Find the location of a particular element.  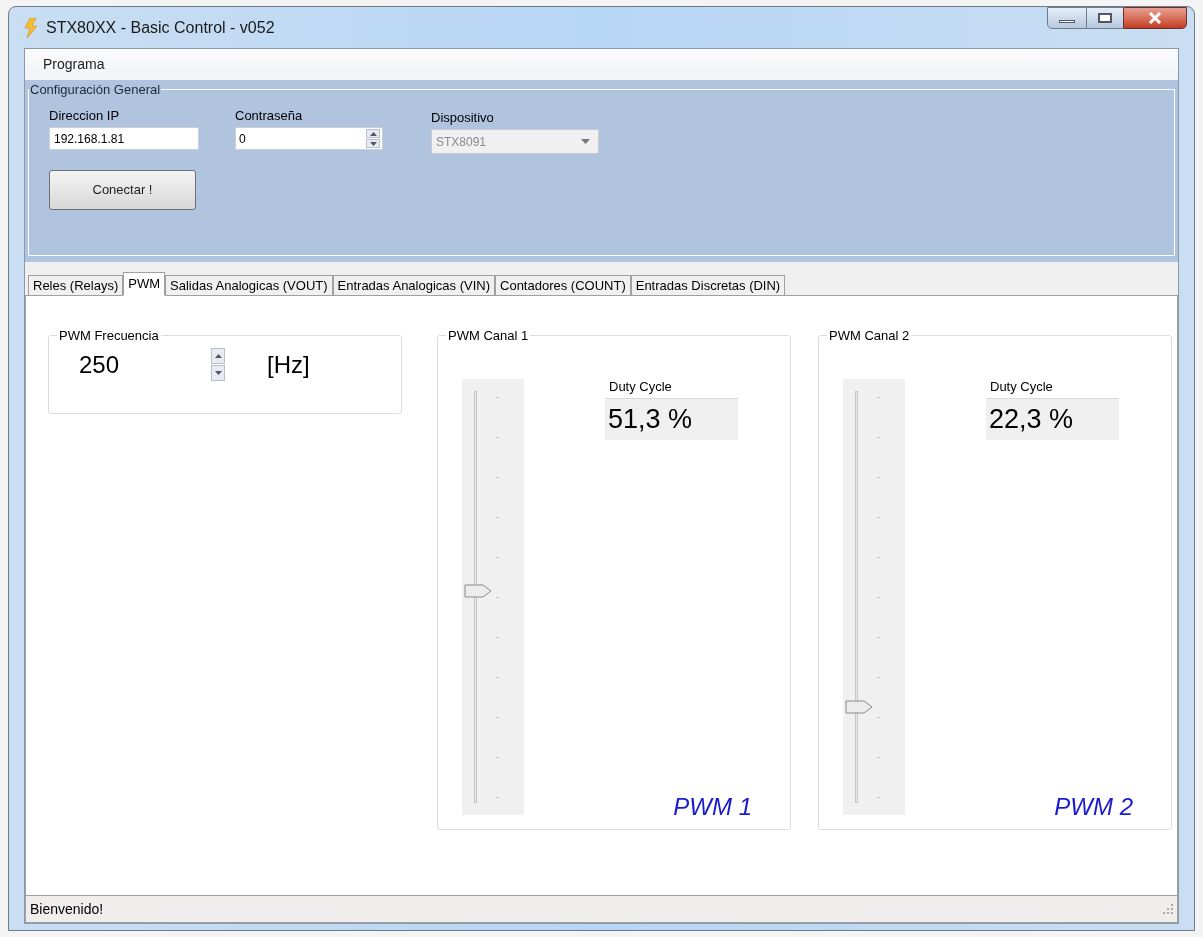

window-title: STX80XX - Basic Control - v052 is located at coordinates (160, 27).